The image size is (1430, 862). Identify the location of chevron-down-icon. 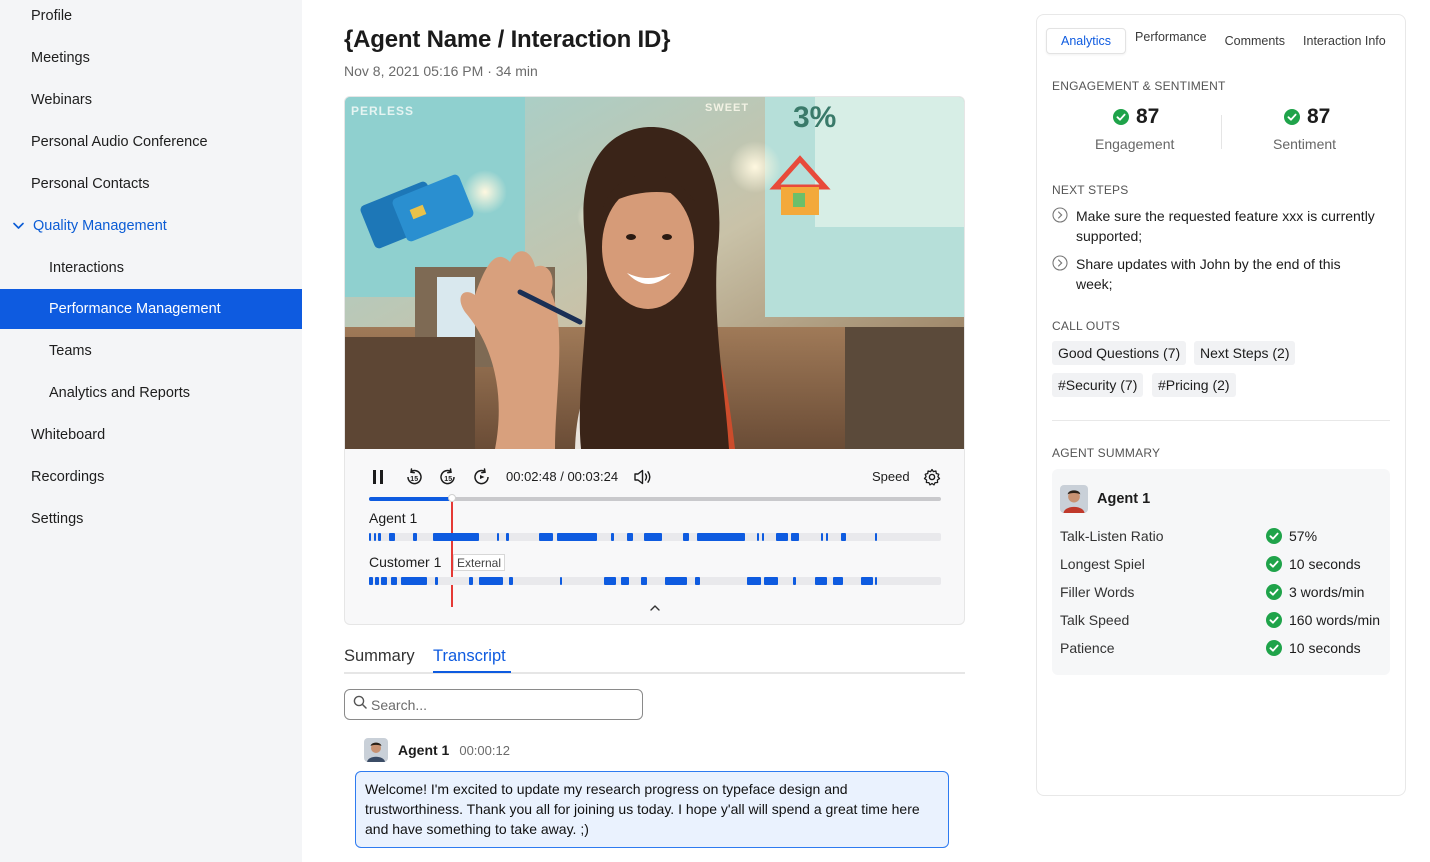
(18, 226).